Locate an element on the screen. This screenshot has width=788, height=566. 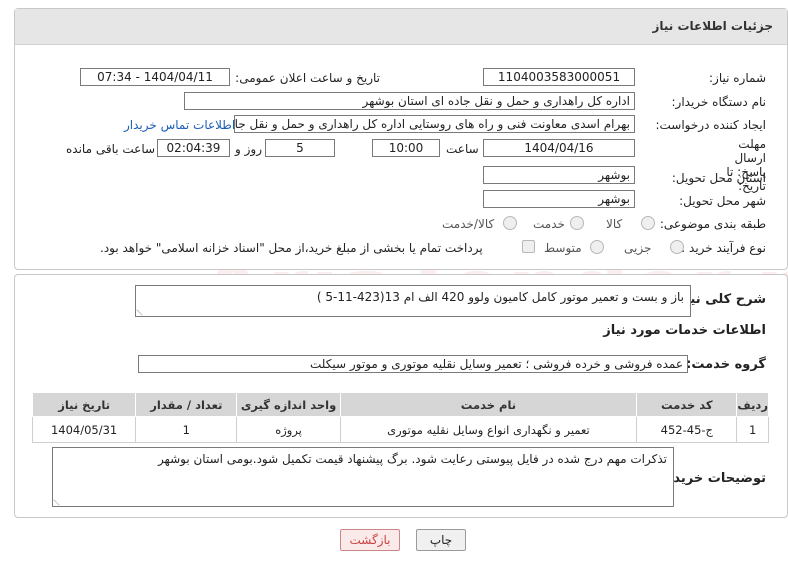
process-small-label: جزیی is located at coordinates (638, 248).